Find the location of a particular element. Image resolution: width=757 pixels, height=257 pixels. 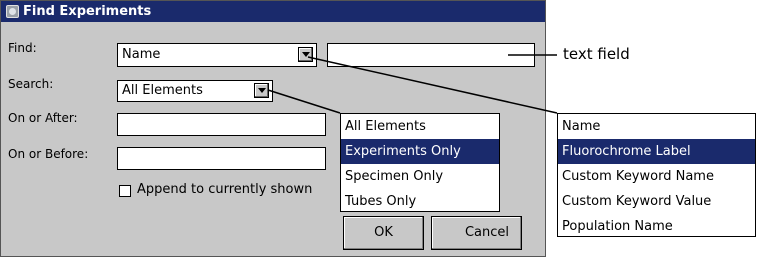

search-callout-line is located at coordinates (304, 101).